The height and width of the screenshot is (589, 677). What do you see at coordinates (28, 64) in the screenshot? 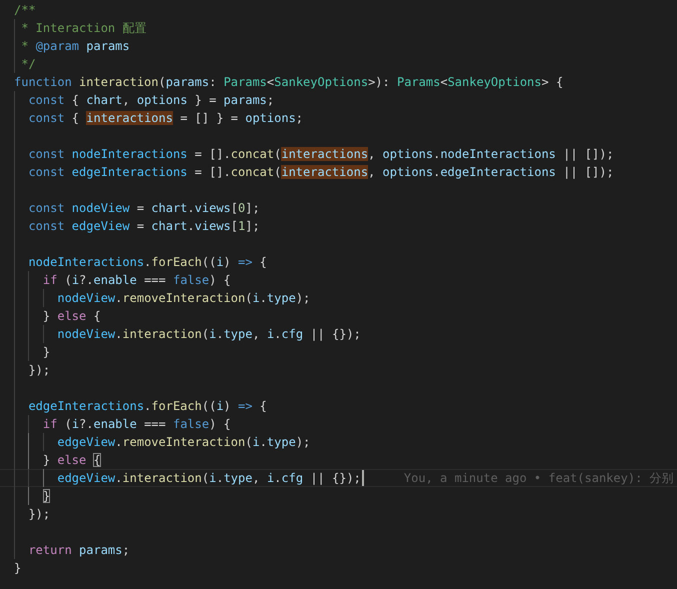
I see `code-line: */` at bounding box center [28, 64].